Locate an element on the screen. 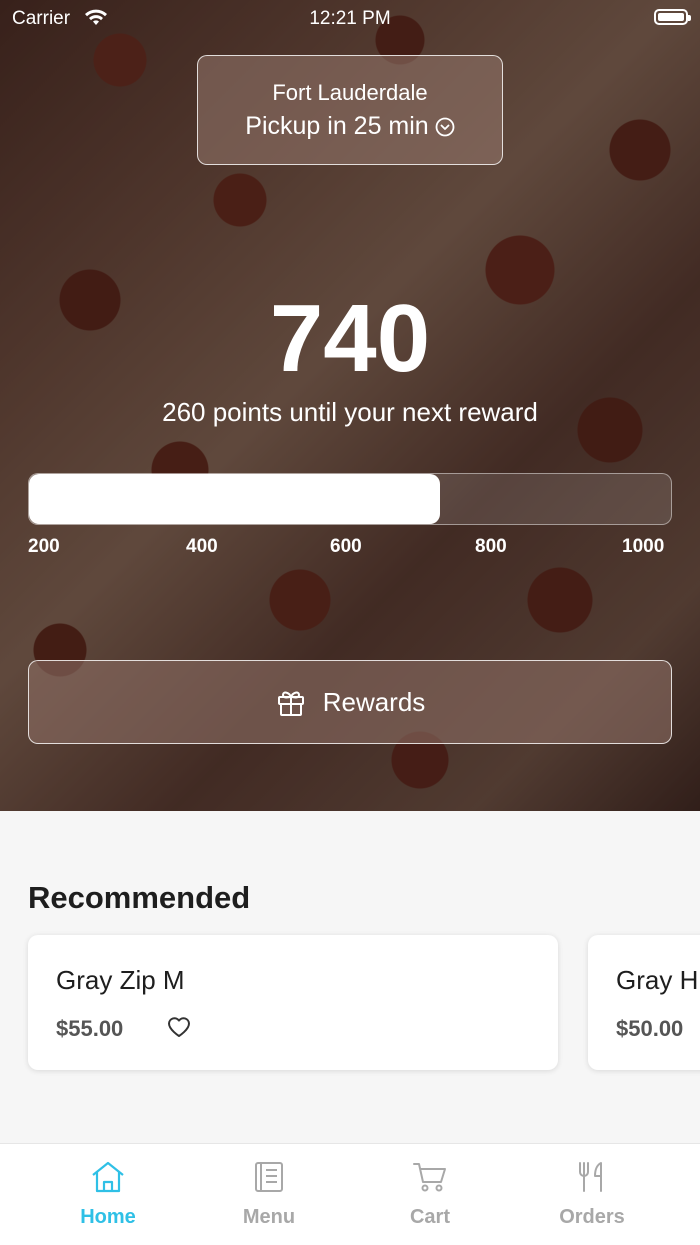 The image size is (700, 1245). menu-icon is located at coordinates (269, 1177).